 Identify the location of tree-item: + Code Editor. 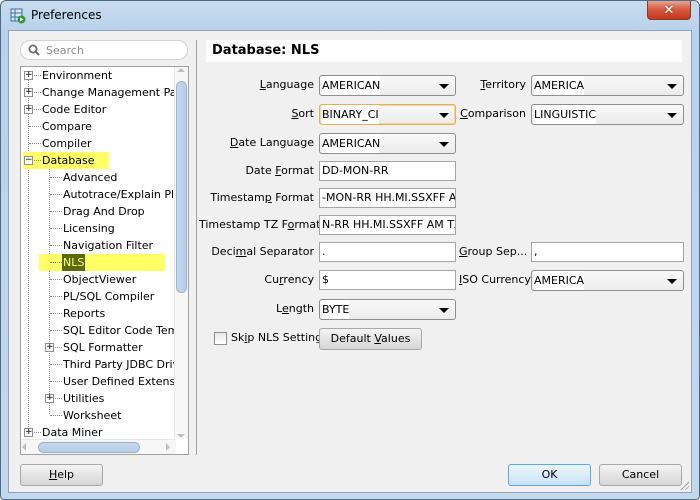
(98, 109).